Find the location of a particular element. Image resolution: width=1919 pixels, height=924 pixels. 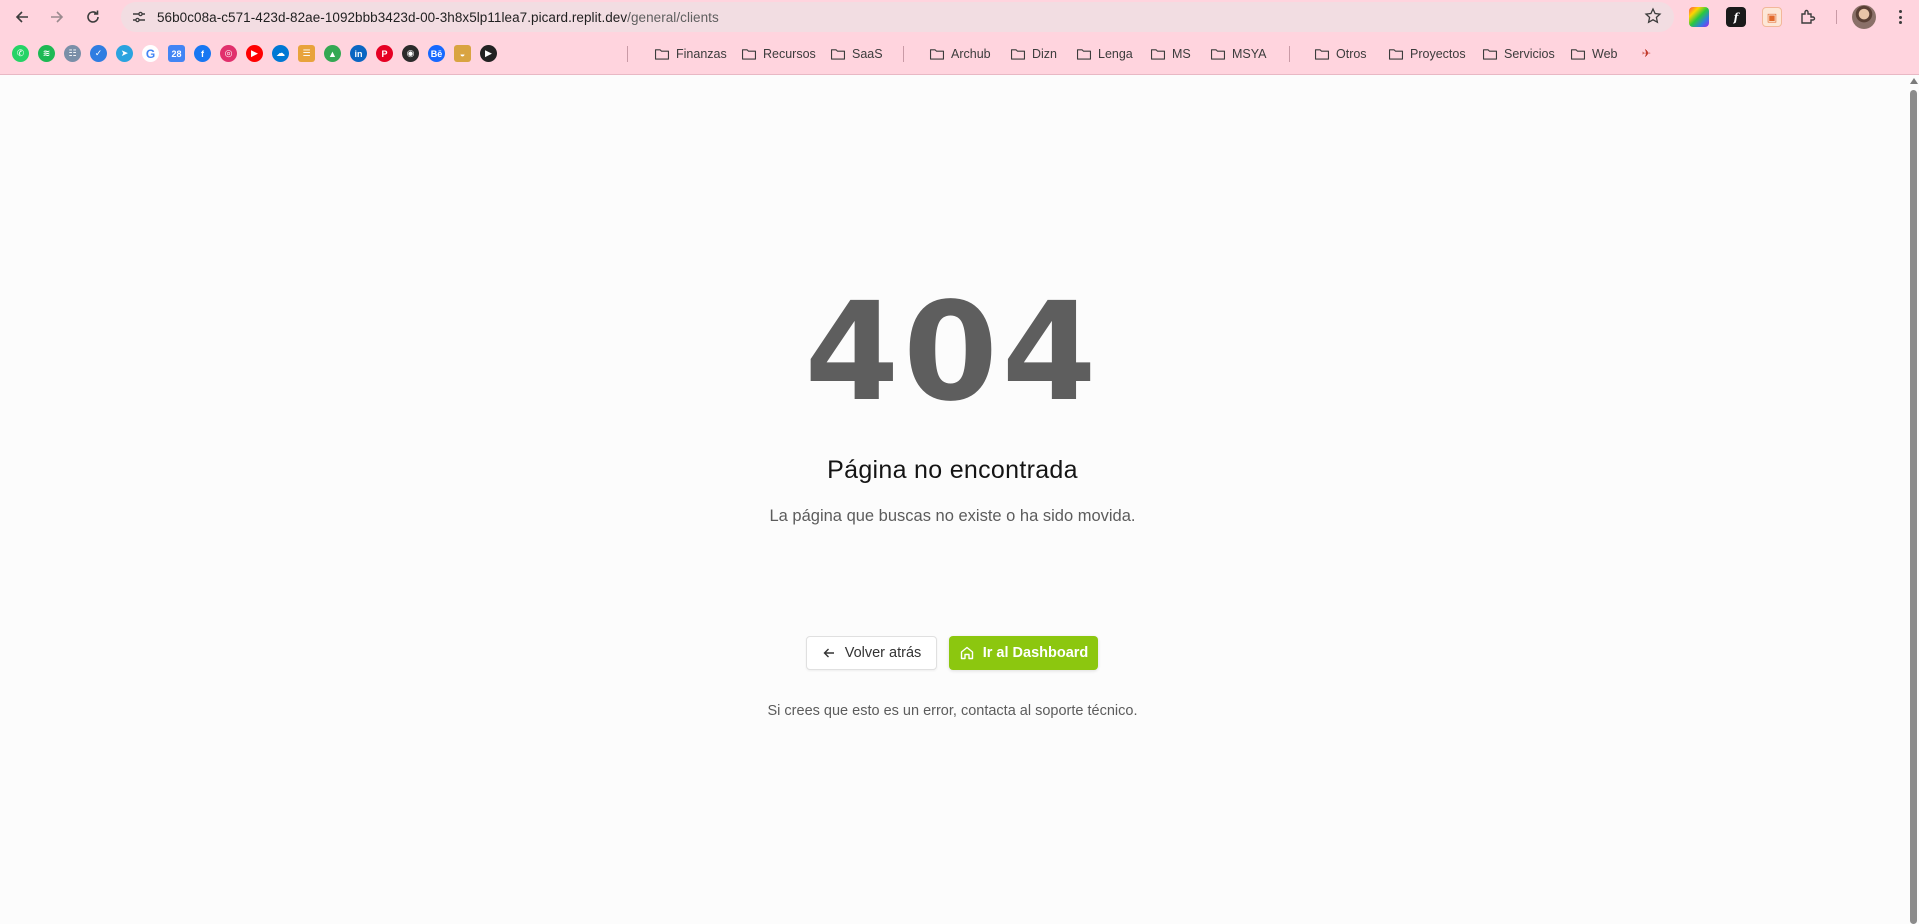

globe-bookmark-icon: ◉ is located at coordinates (410, 53).